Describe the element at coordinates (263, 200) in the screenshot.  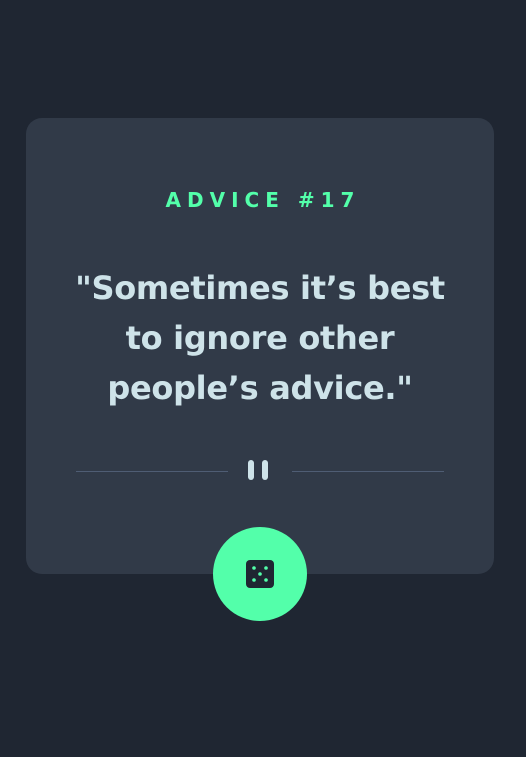
I see `advice-id: ADVICE #17` at that location.